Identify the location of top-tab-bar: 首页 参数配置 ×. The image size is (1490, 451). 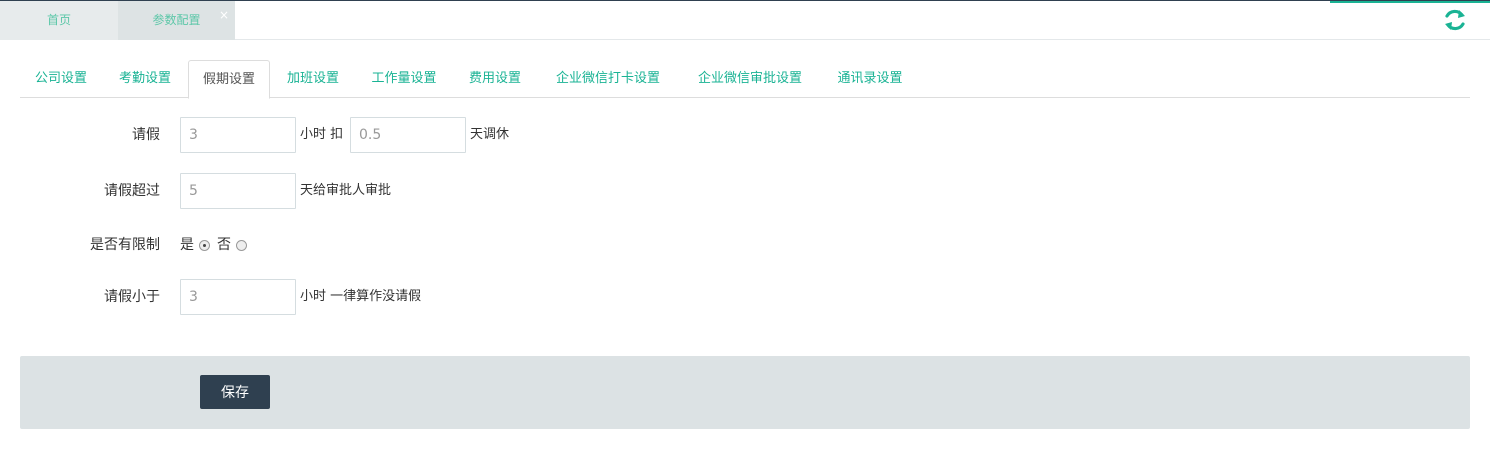
(745, 20).